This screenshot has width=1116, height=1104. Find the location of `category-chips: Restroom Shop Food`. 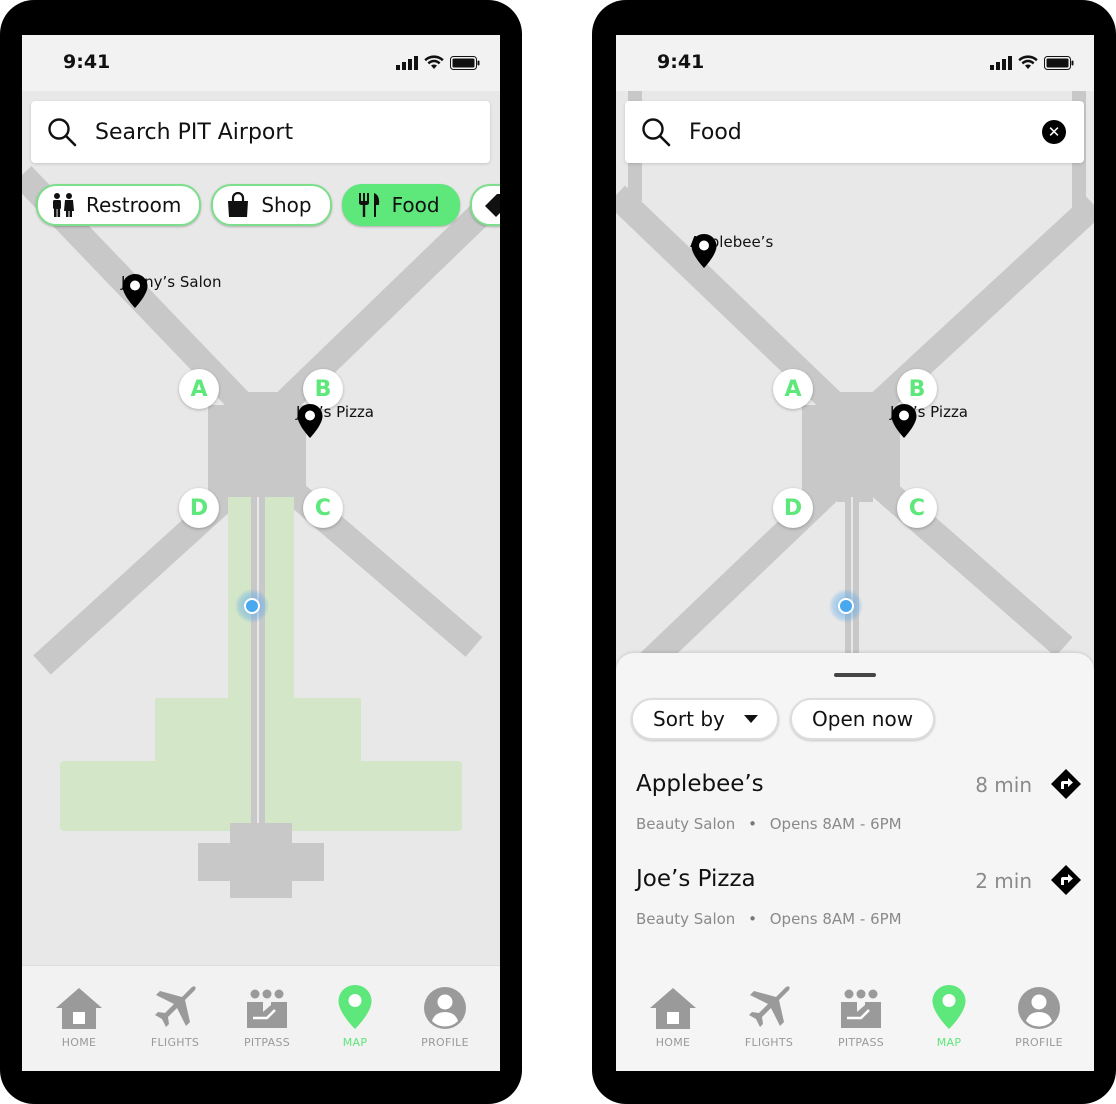

category-chips: Restroom Shop Food is located at coordinates (268, 205).